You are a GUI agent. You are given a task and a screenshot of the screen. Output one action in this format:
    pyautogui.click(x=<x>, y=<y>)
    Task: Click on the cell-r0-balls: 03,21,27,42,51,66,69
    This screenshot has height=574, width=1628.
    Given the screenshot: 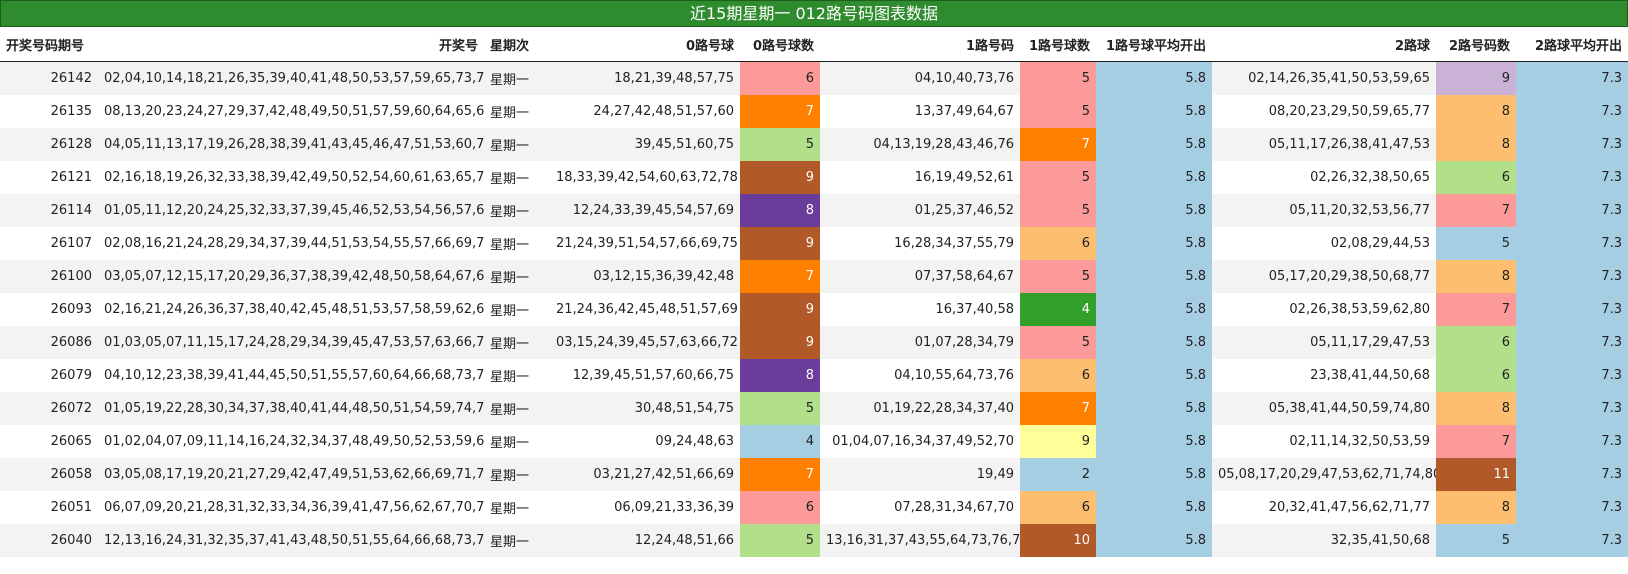 What is the action you would take?
    pyautogui.click(x=645, y=474)
    